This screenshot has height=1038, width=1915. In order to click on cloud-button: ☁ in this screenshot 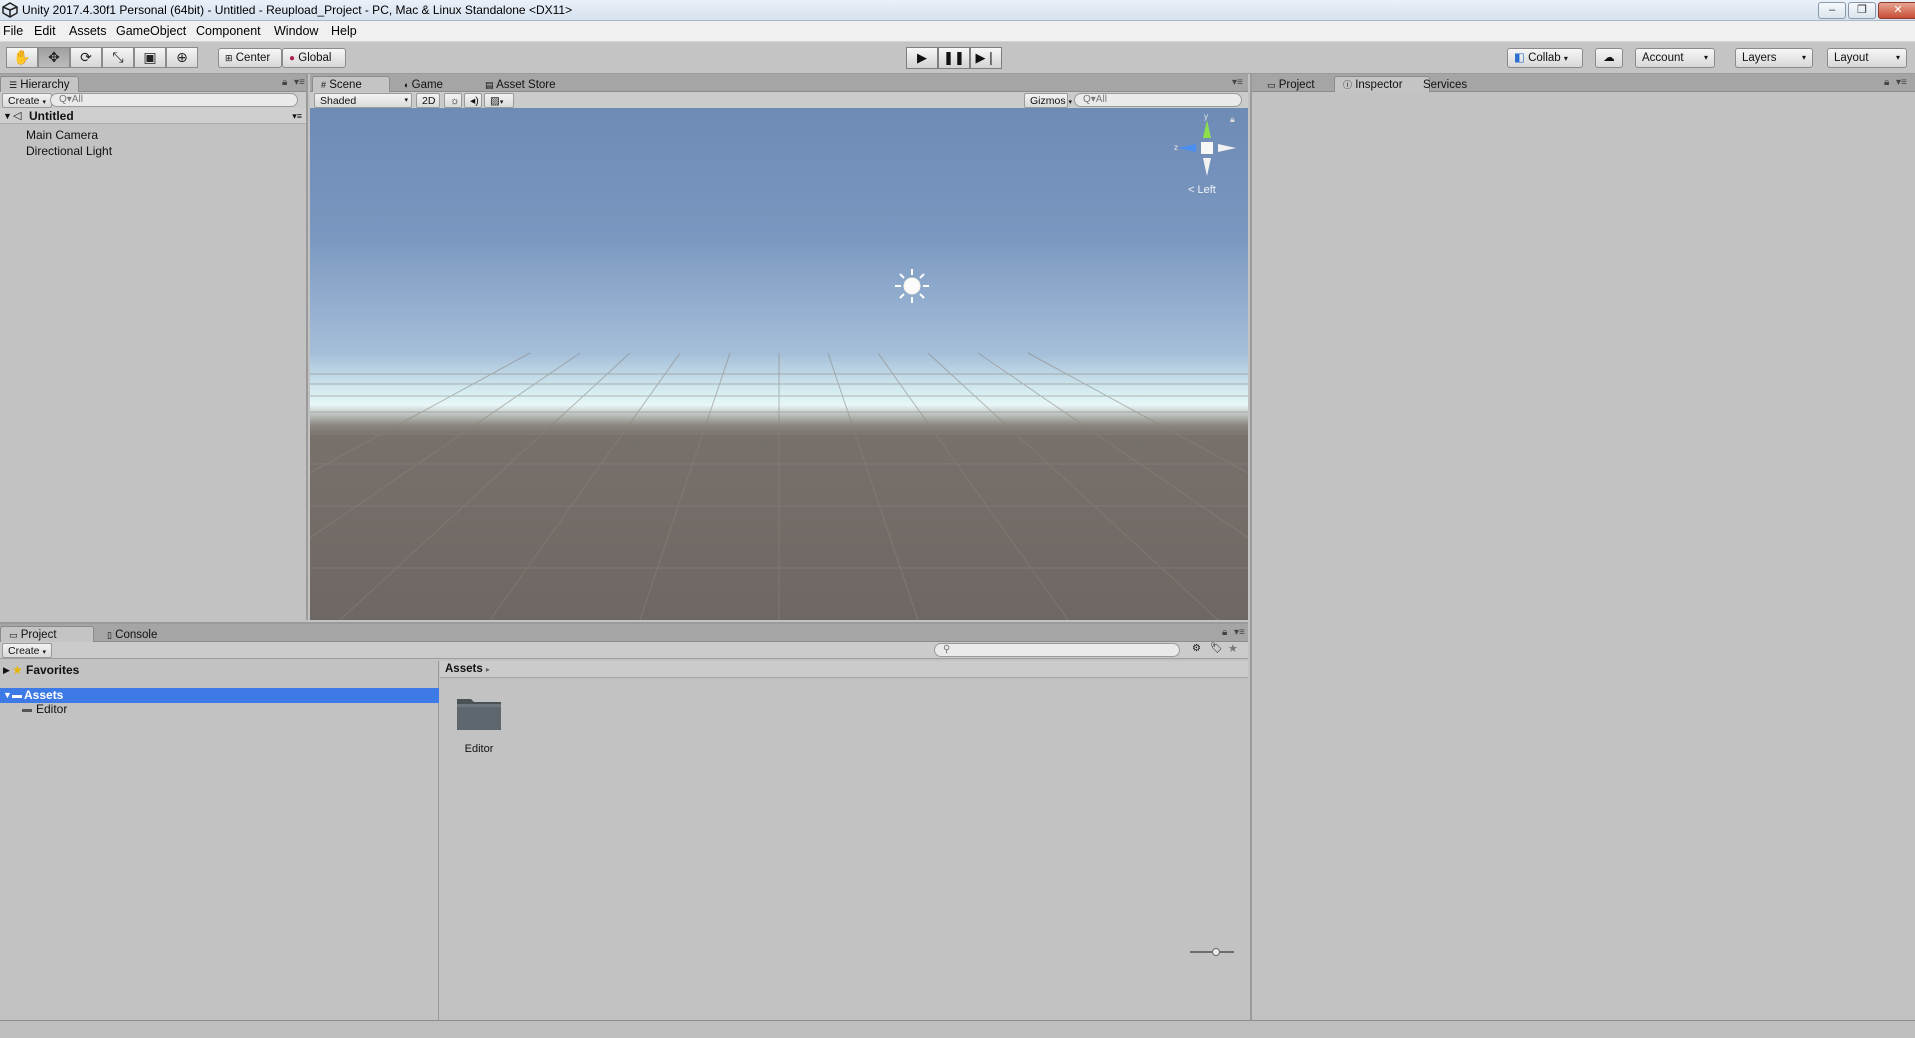, I will do `click(1609, 58)`.